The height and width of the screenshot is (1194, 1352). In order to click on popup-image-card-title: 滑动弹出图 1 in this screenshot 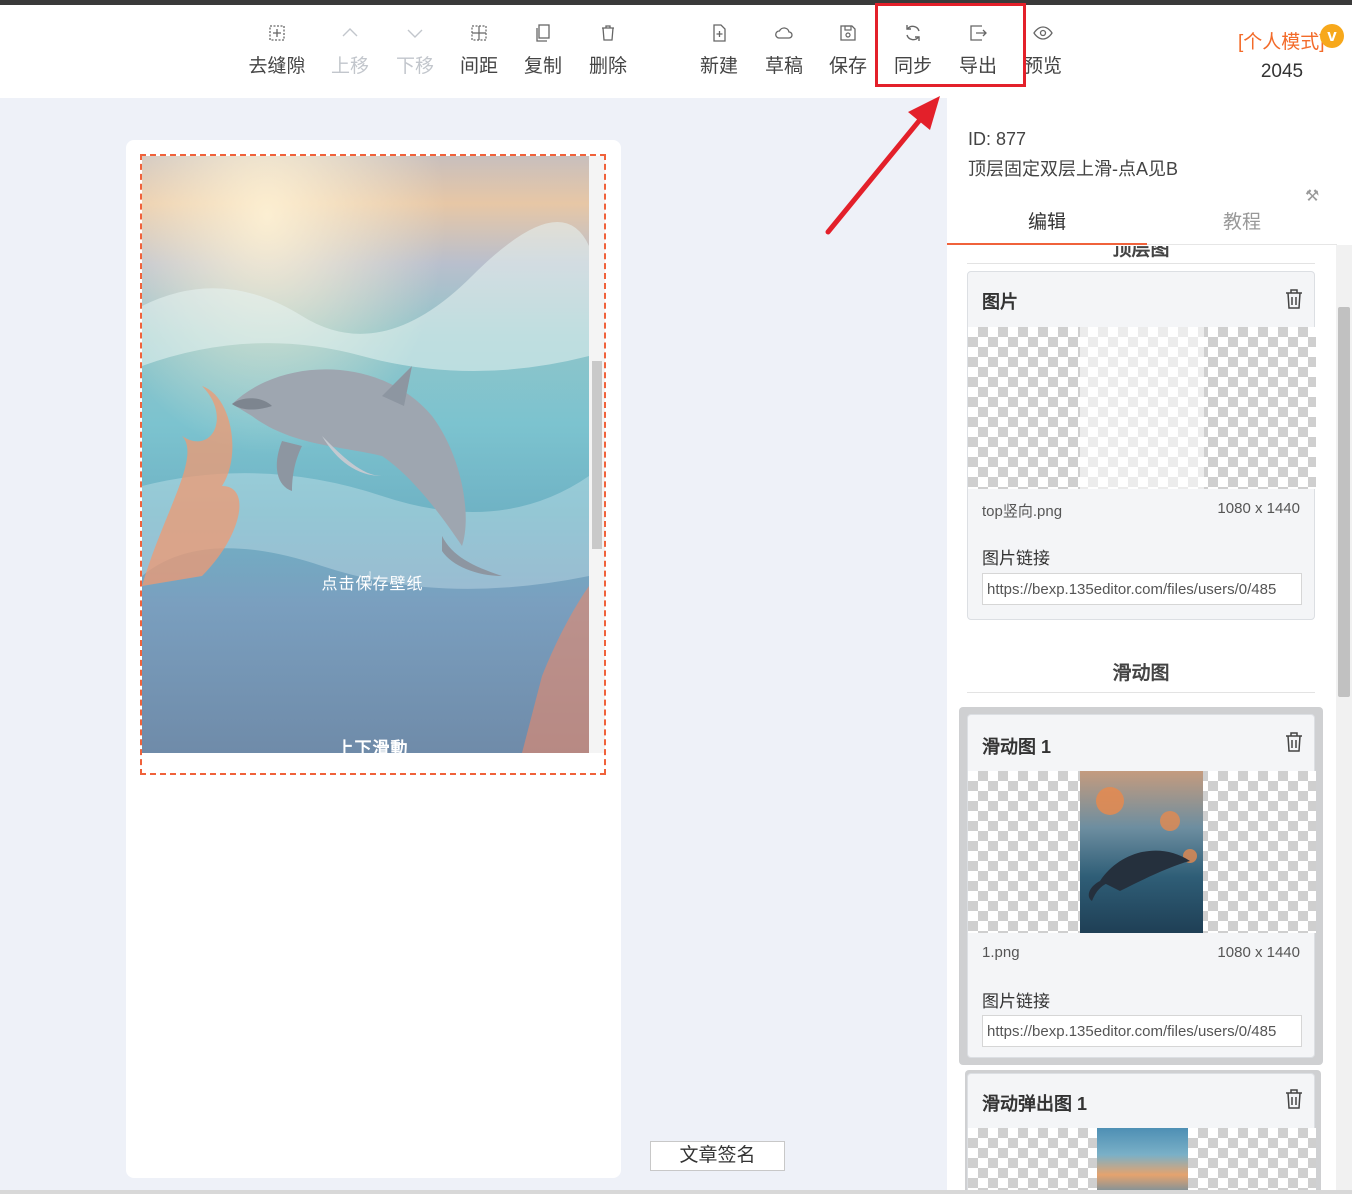, I will do `click(1035, 1104)`.